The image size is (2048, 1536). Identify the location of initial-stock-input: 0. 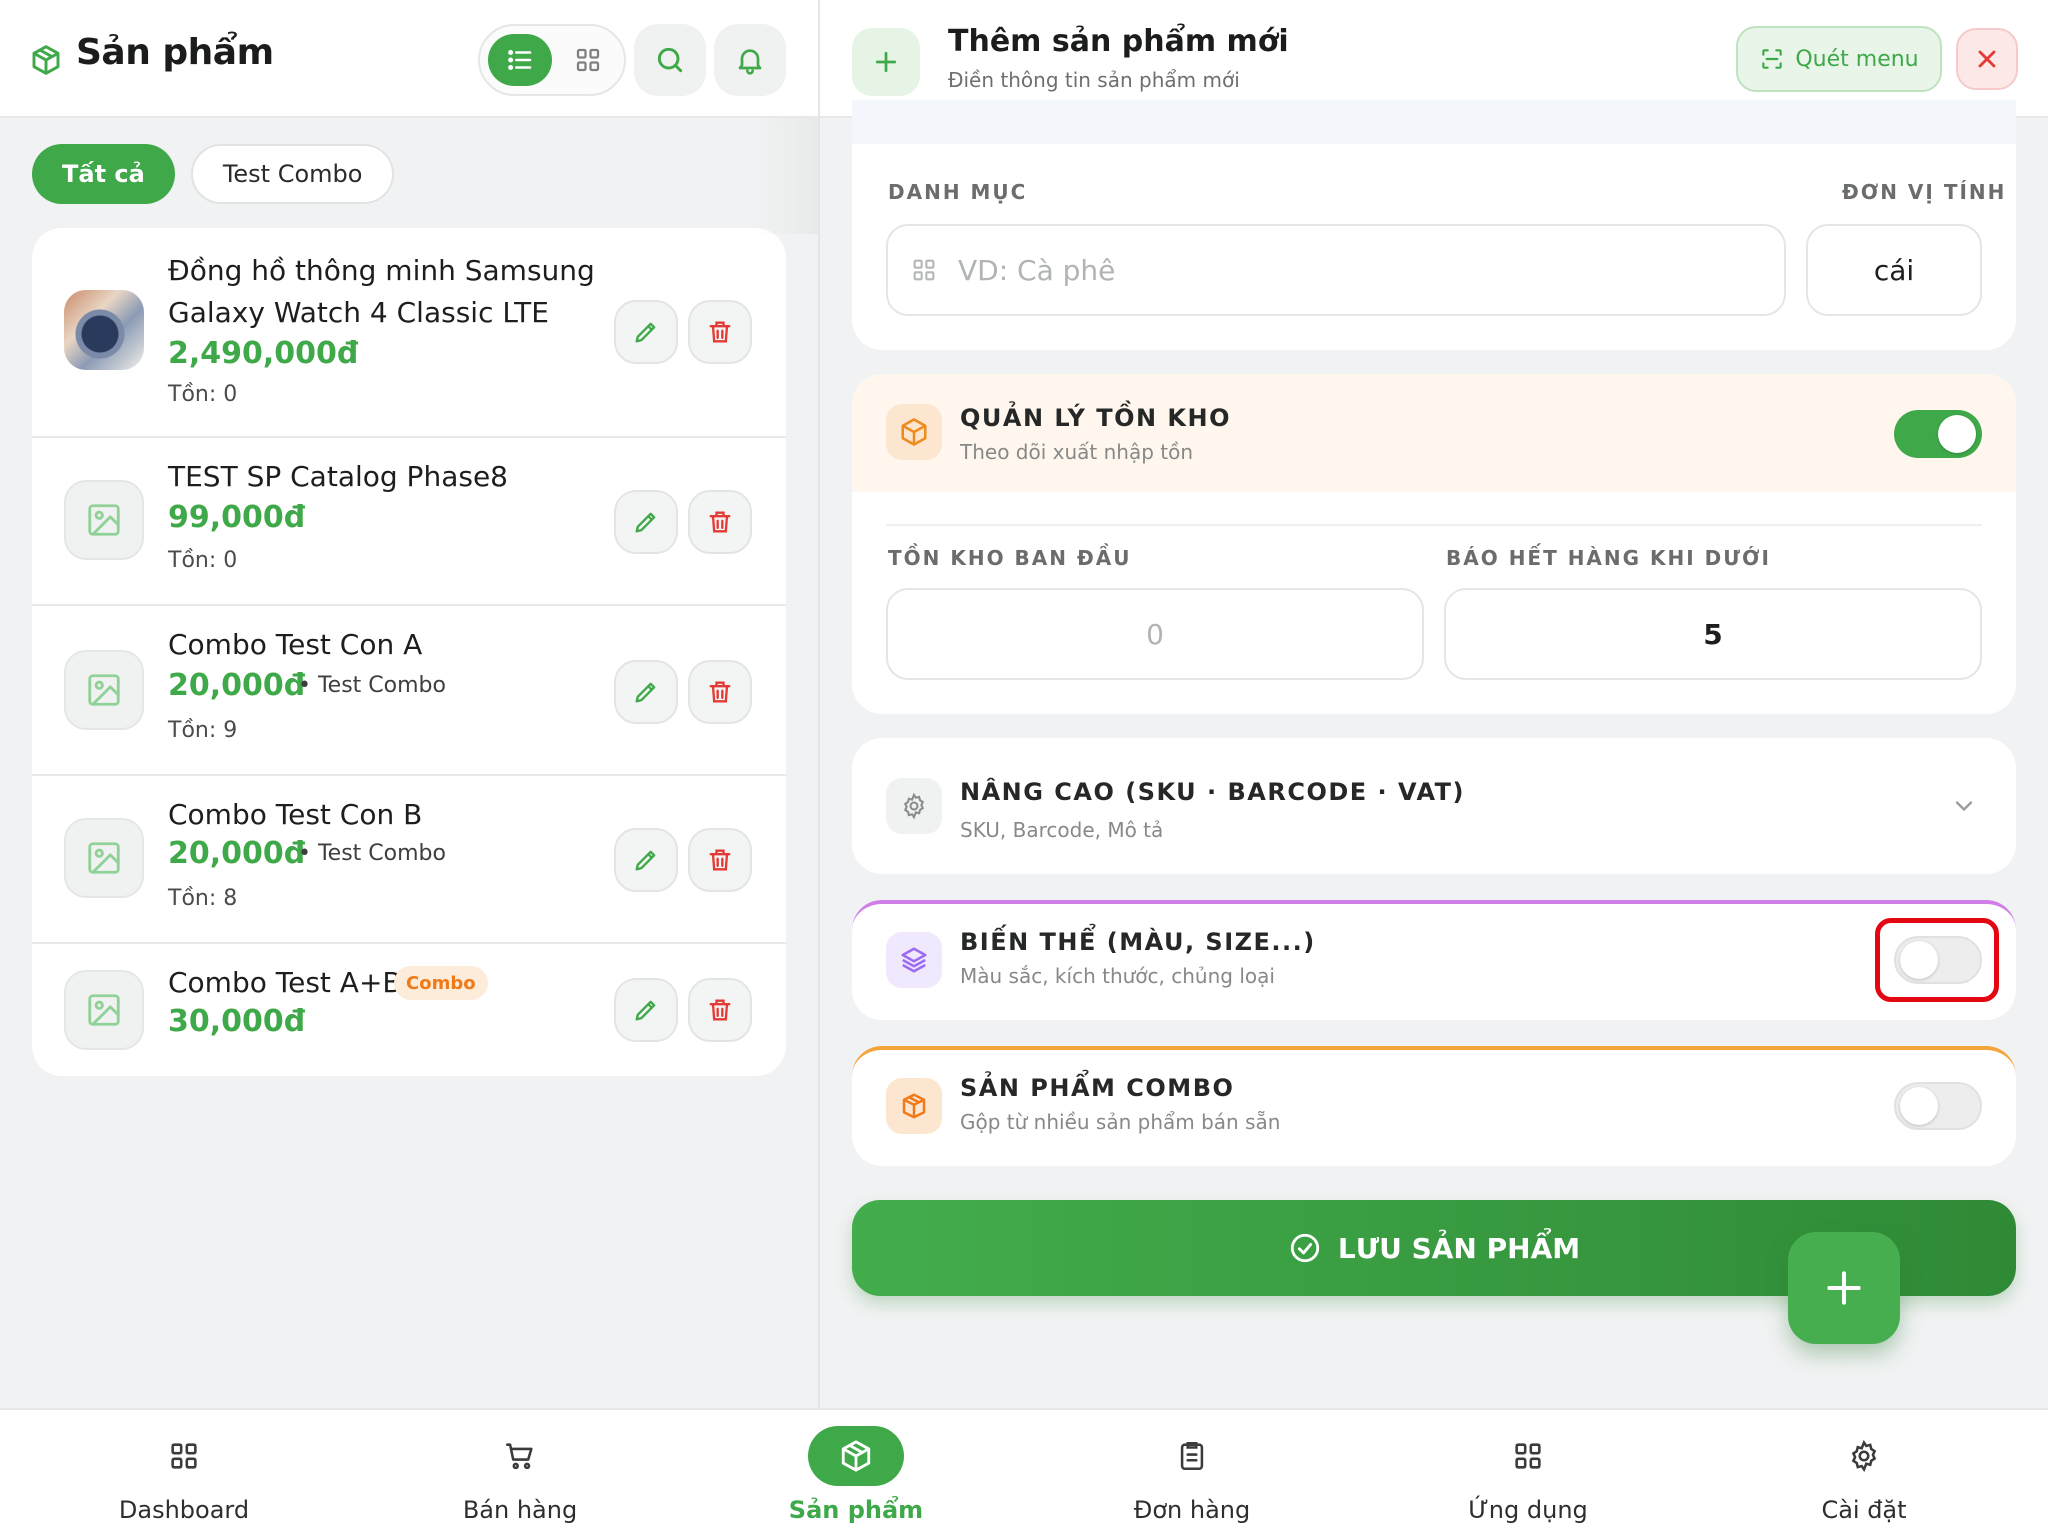
(1155, 634).